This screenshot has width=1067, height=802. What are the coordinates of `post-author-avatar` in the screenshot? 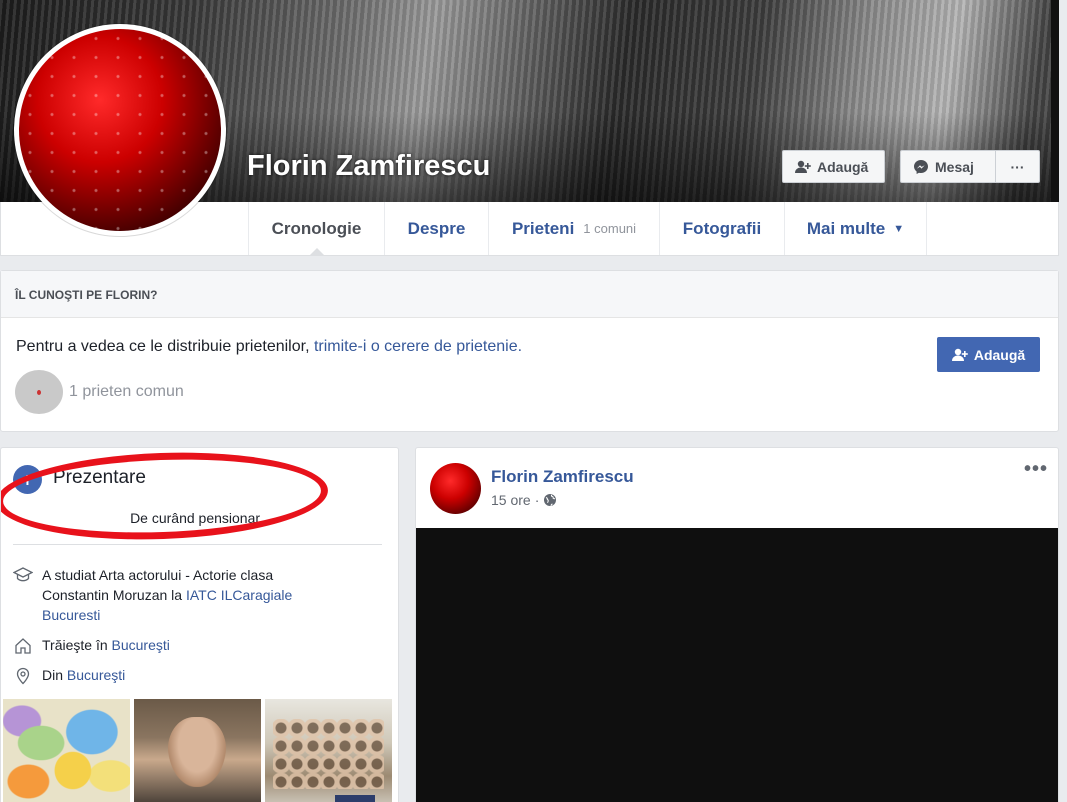 It's located at (455, 488).